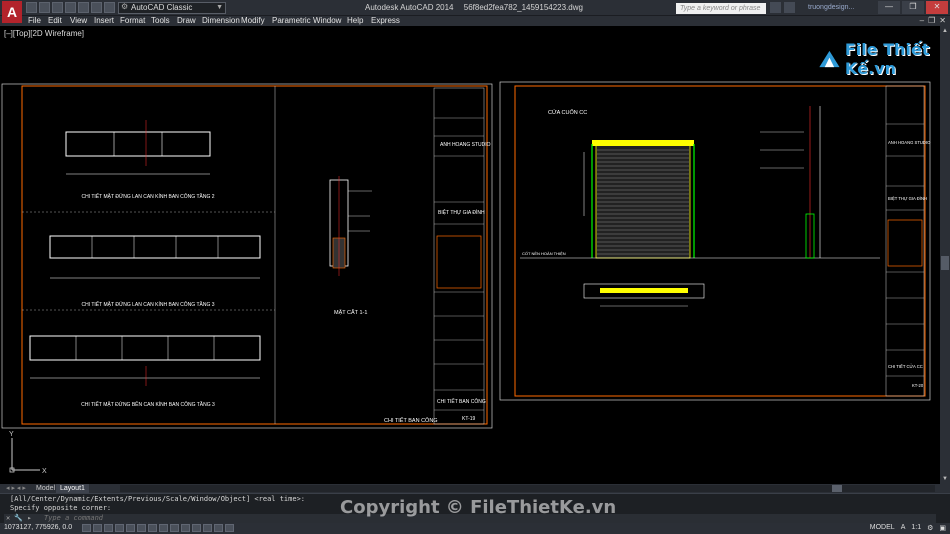 This screenshot has width=950, height=534. Describe the element at coordinates (104, 21) in the screenshot. I see `menu-insert: Insert` at that location.